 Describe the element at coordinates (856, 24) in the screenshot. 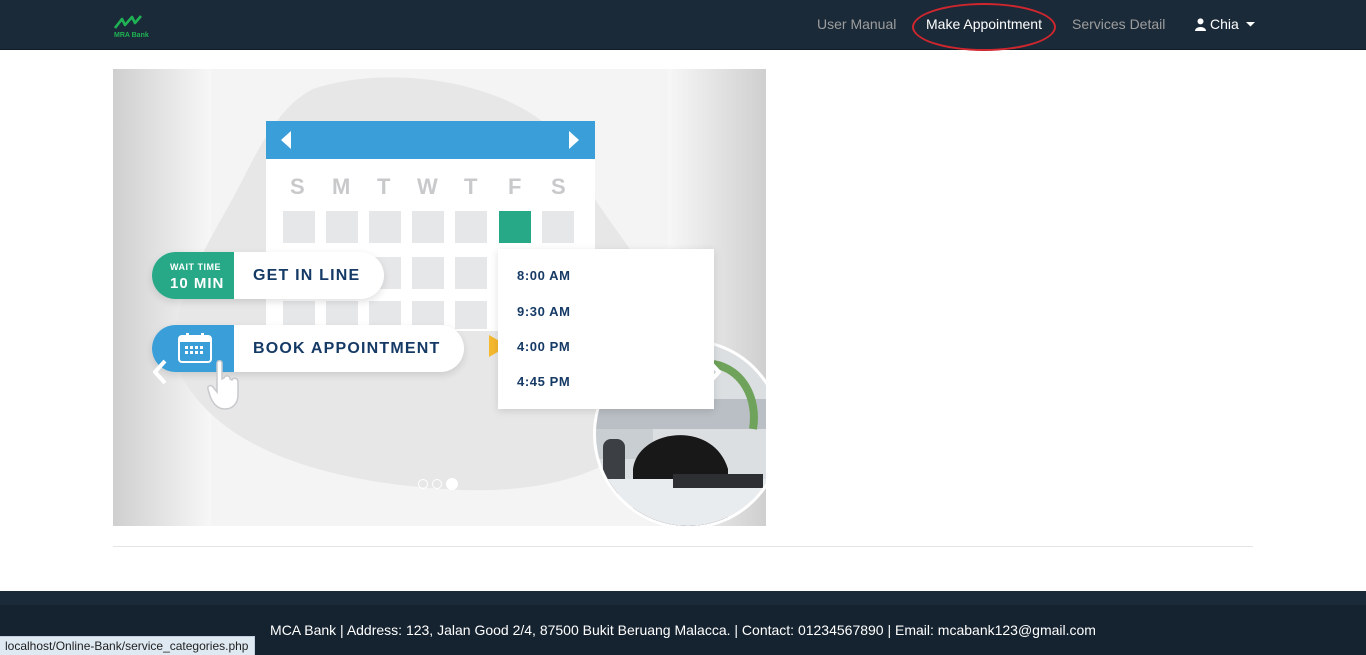

I see `nav-user-manual: User Manual` at that location.